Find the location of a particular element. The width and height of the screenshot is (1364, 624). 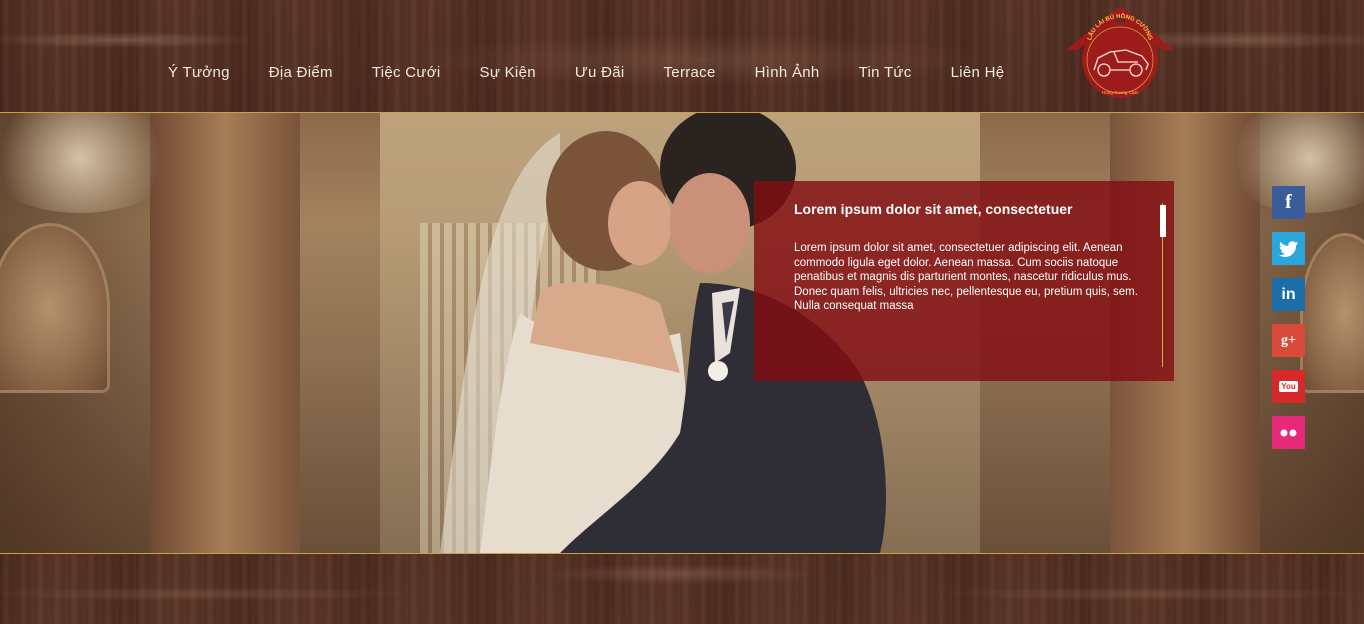

facebook-icon: f is located at coordinates (1288, 202).